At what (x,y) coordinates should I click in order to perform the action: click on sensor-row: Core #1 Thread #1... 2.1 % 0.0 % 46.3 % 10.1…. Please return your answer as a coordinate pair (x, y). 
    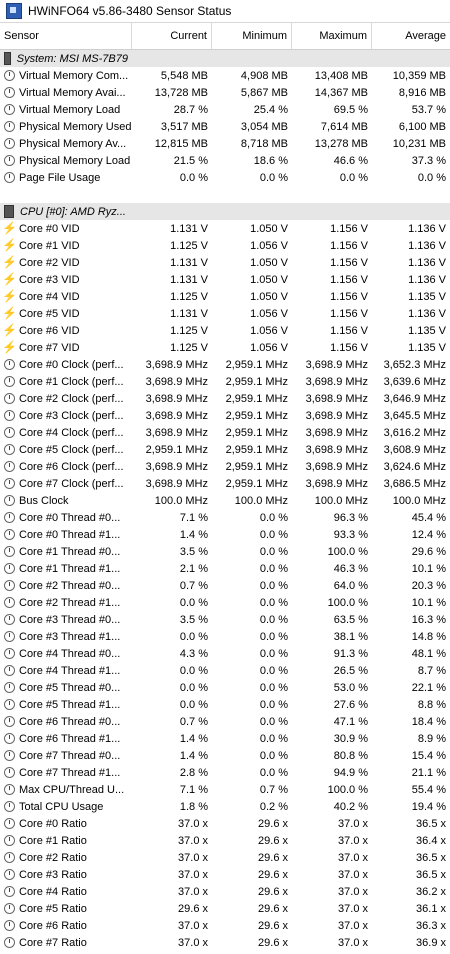
    Looking at the image, I should click on (225, 568).